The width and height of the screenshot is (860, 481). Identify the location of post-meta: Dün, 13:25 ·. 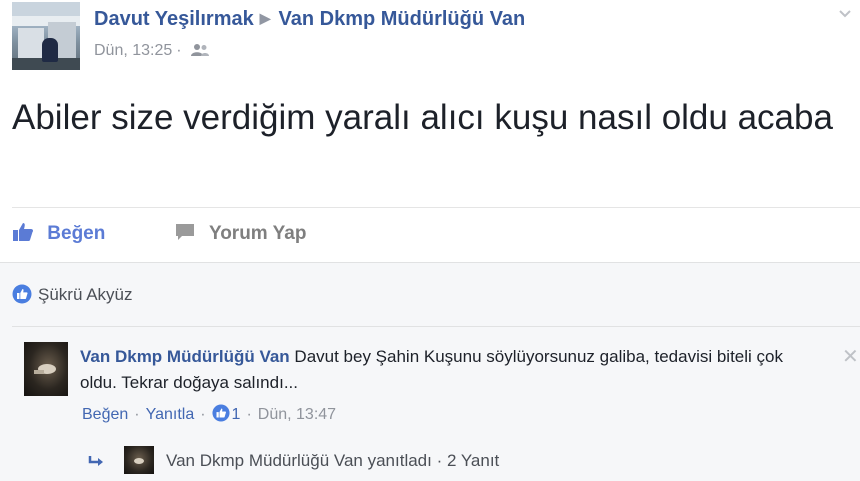
(152, 51).